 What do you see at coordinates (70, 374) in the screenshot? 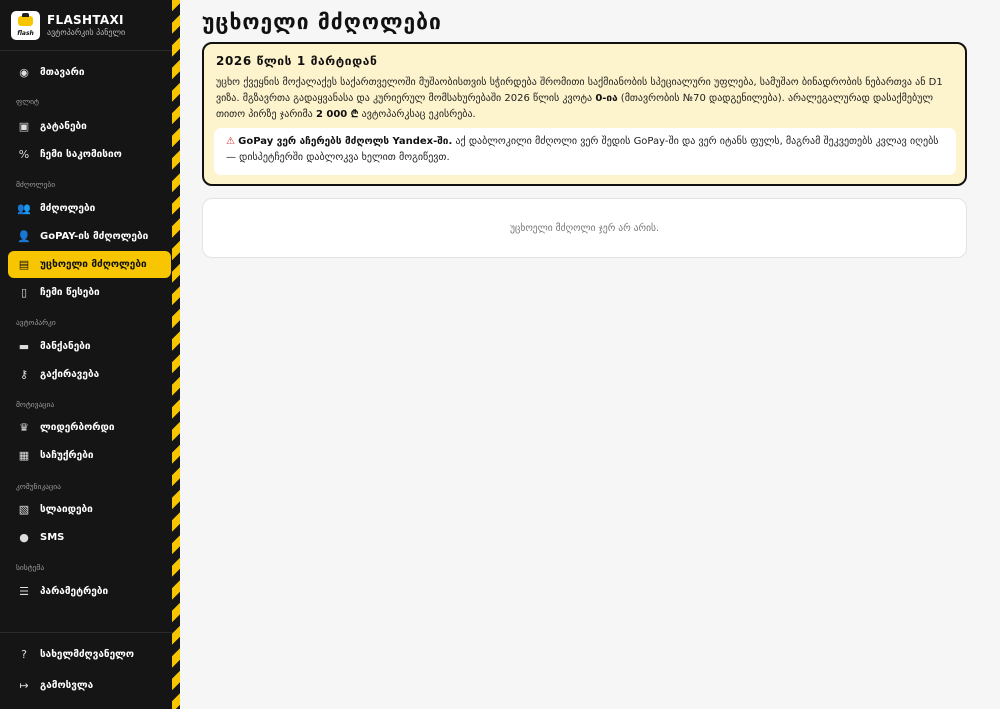
I see `sidebar-item-label: გაქირავება` at bounding box center [70, 374].